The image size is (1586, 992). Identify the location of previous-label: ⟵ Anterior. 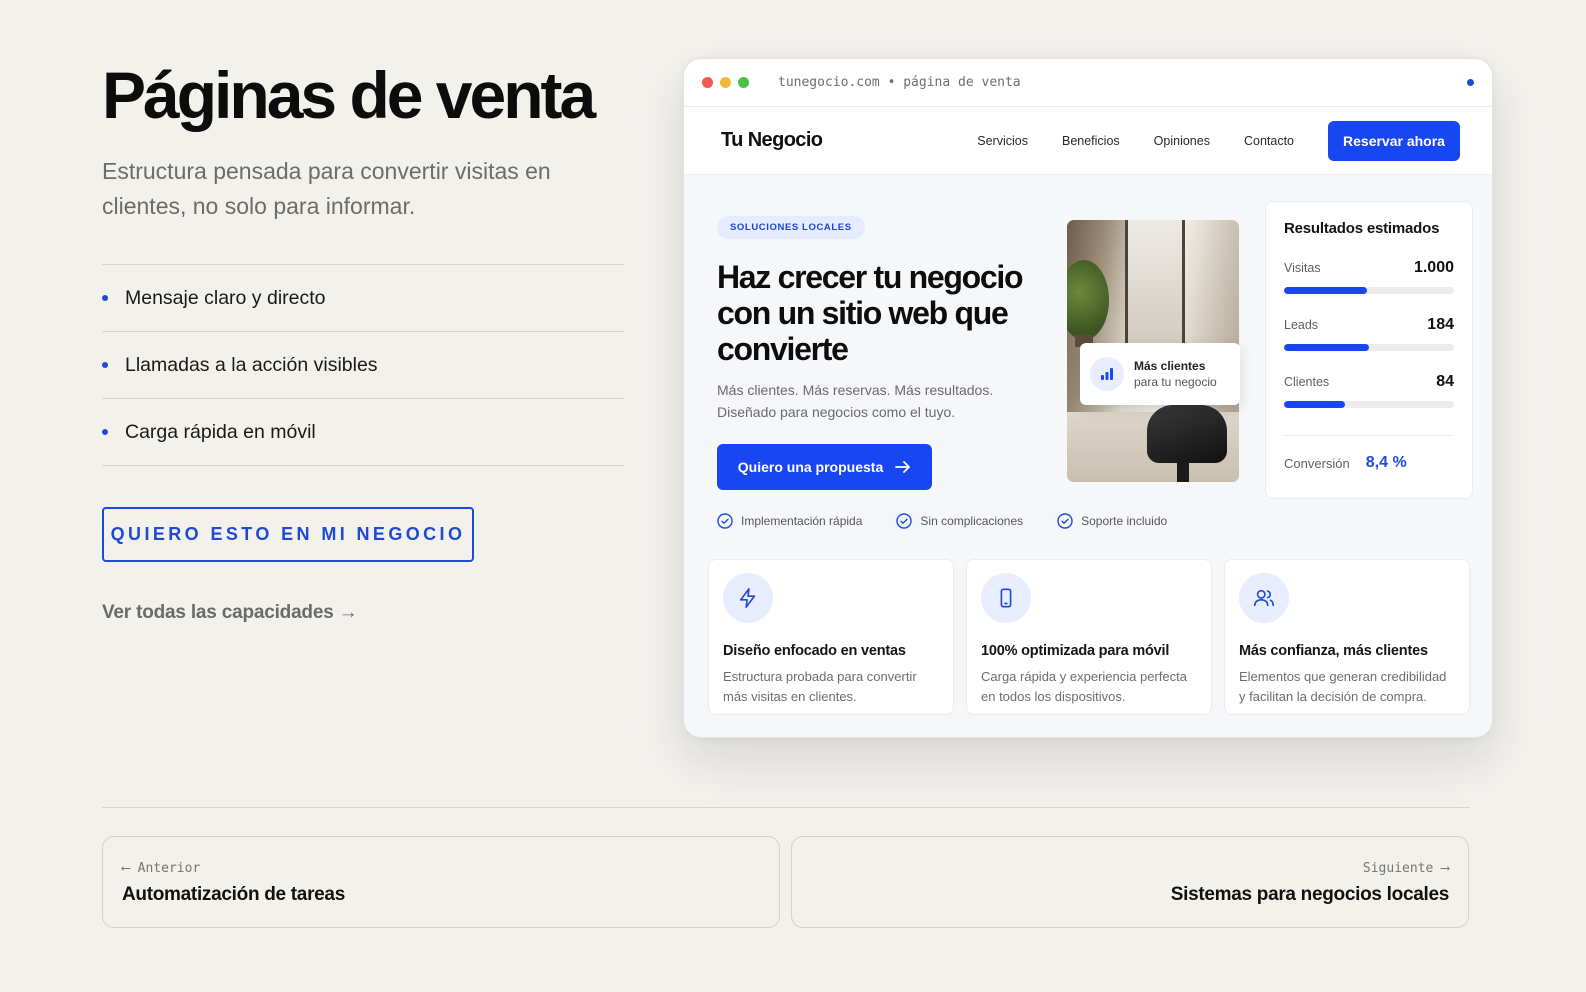
(161, 868).